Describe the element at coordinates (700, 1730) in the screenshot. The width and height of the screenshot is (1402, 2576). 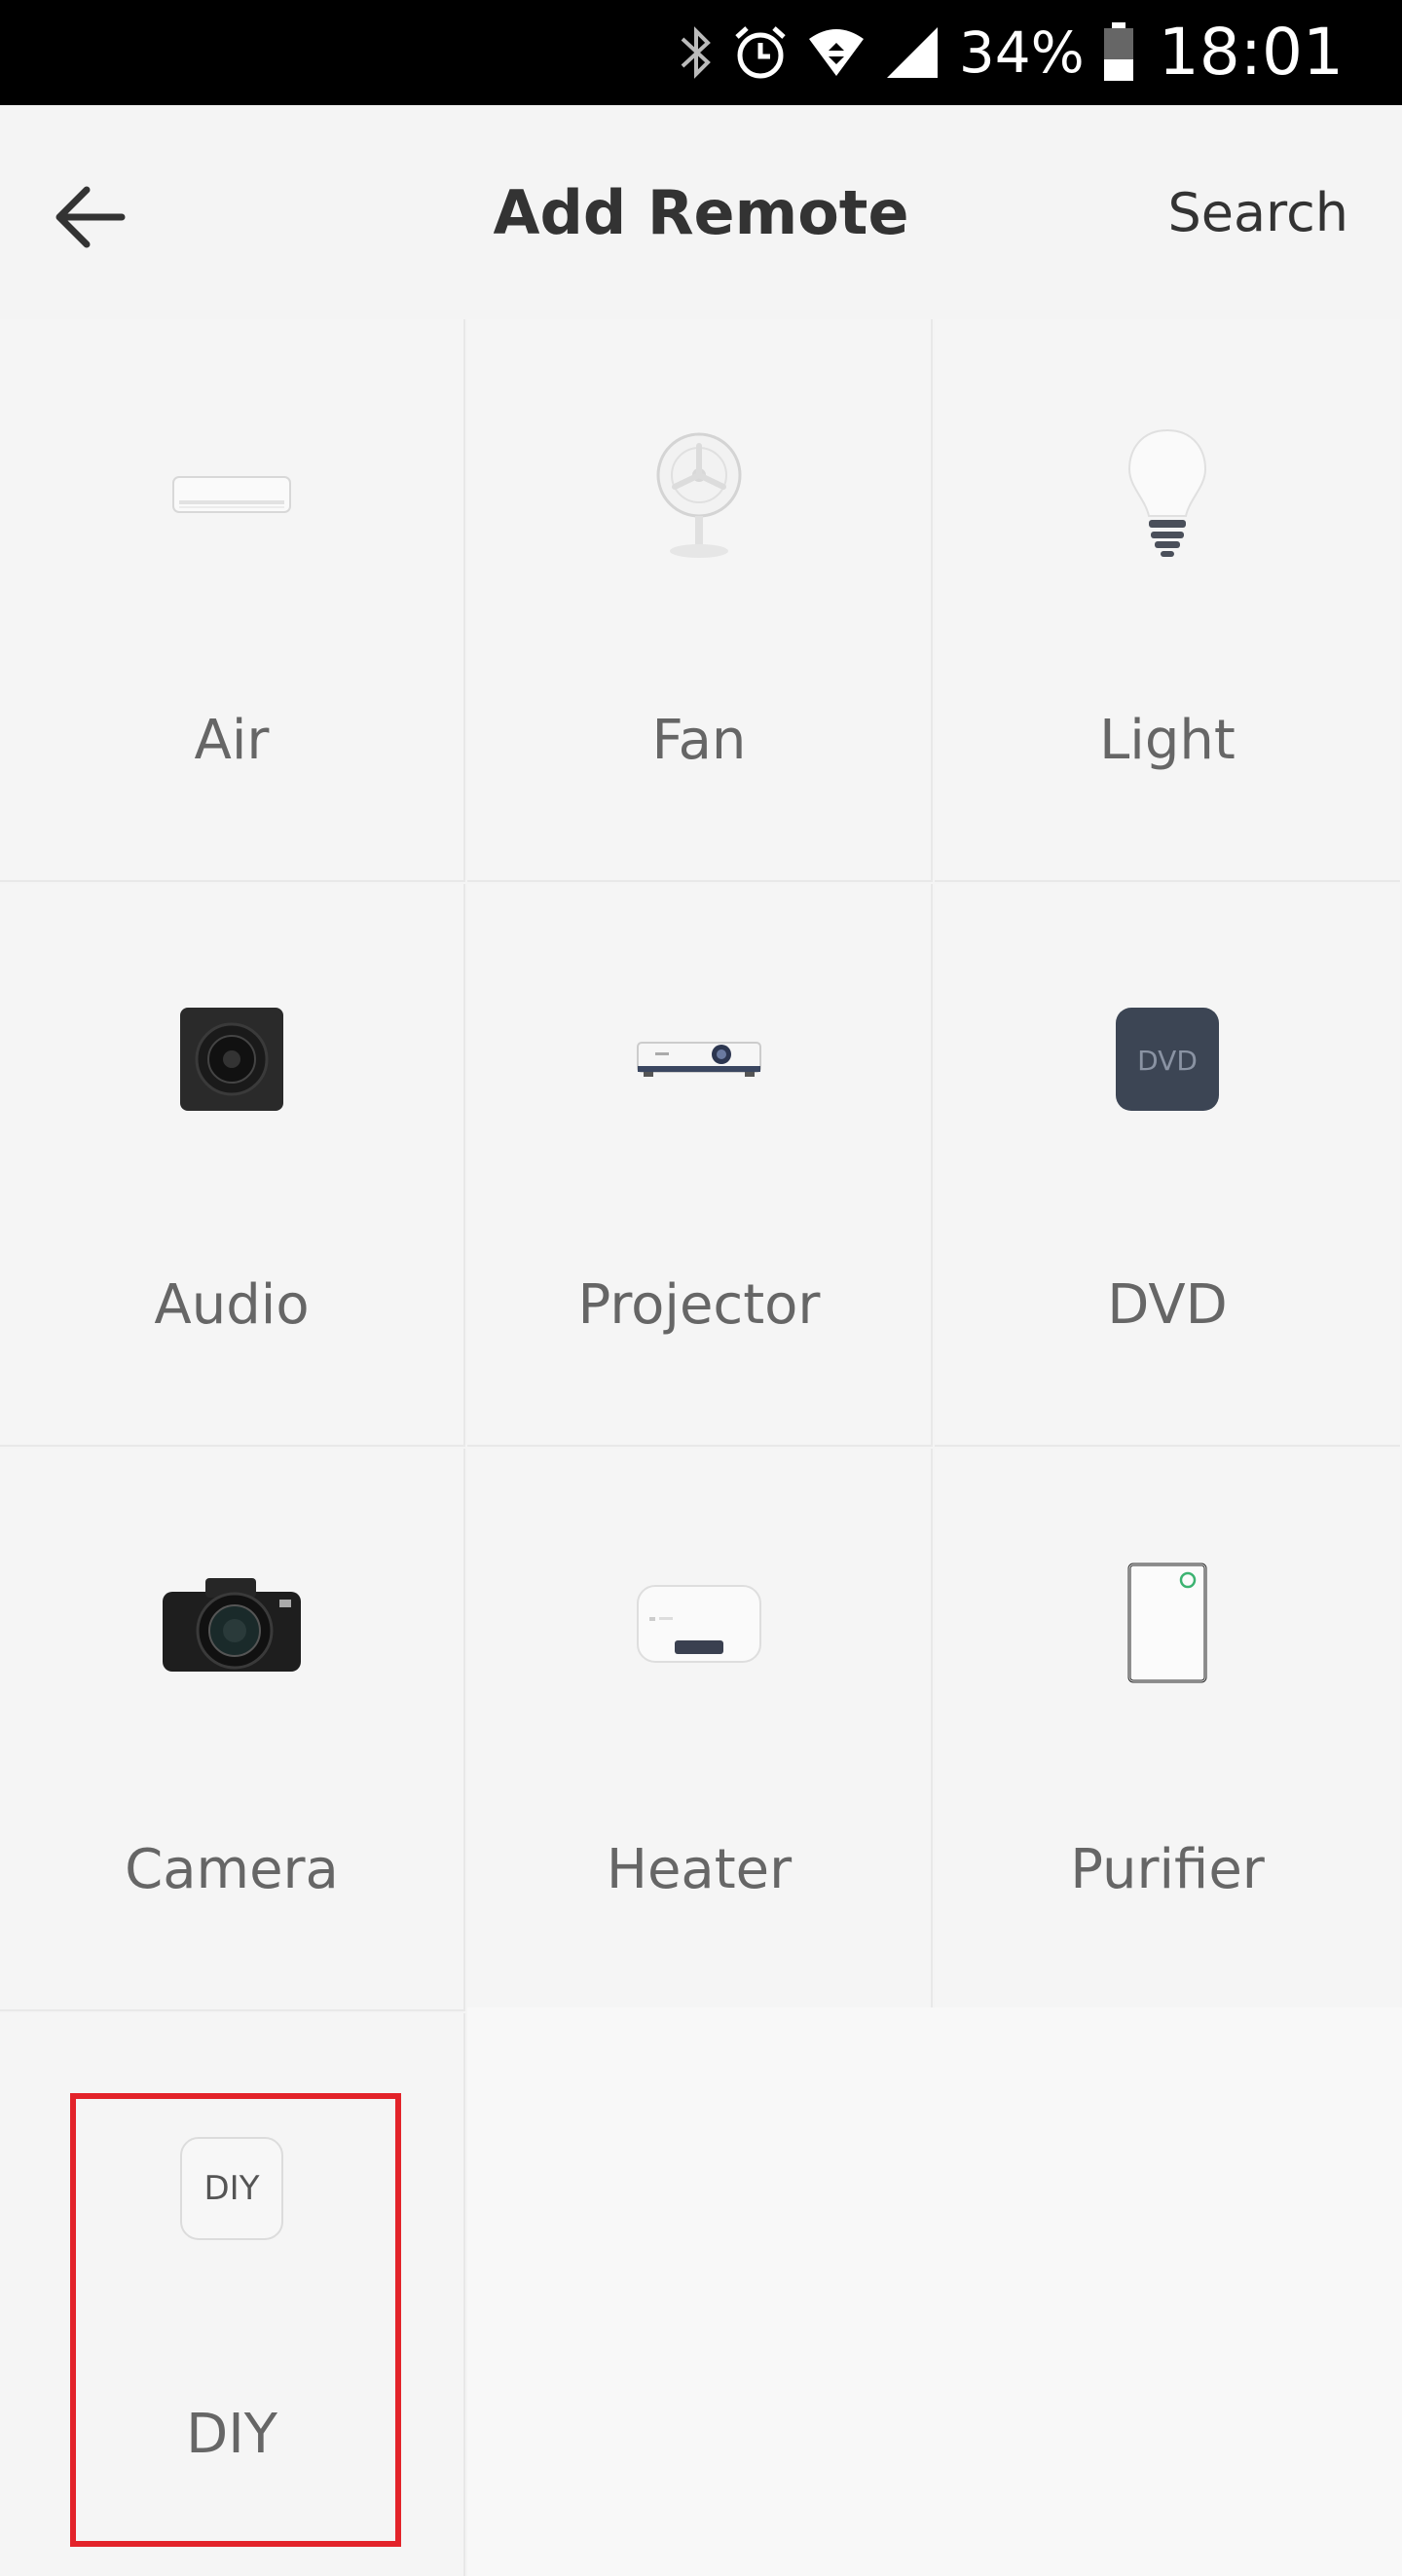
I see `device-tile-heater: Heater` at that location.